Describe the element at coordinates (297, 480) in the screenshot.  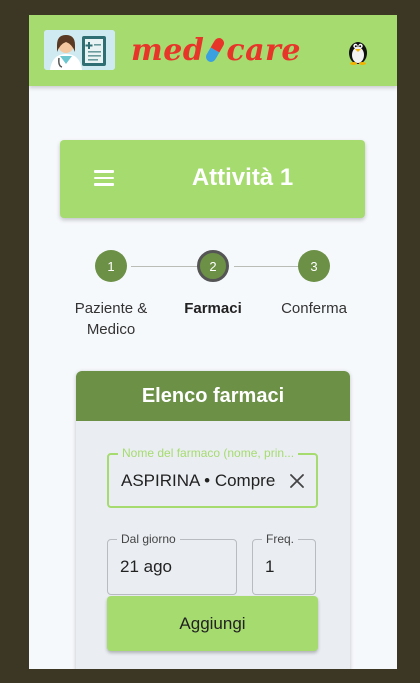
I see `clear-icon` at that location.